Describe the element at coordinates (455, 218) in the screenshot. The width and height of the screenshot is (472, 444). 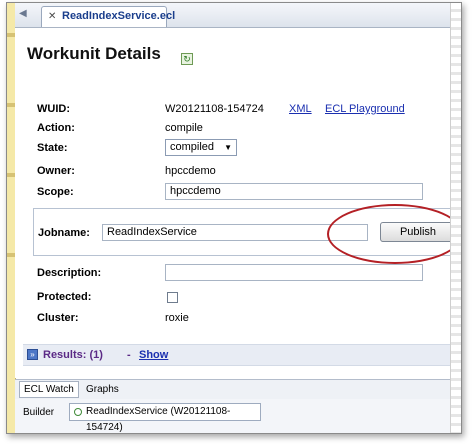
I see `torn-edge` at that location.